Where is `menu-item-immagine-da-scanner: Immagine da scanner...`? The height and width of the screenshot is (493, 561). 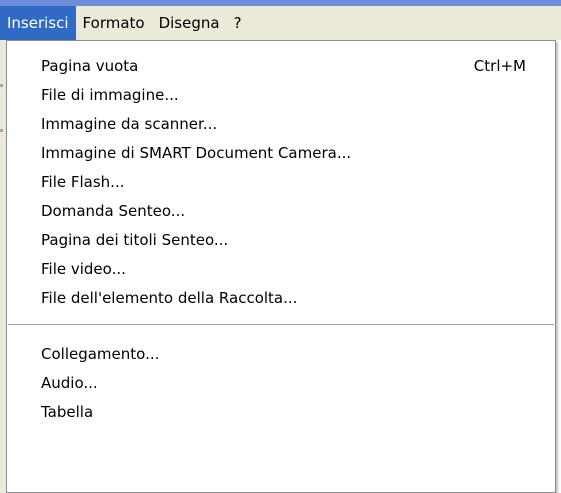
menu-item-immagine-da-scanner: Immagine da scanner... is located at coordinates (281, 123).